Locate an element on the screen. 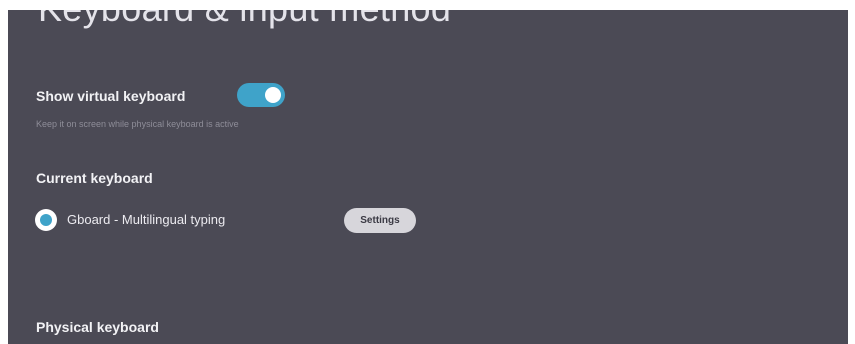  radio-selected-dot is located at coordinates (46, 220).